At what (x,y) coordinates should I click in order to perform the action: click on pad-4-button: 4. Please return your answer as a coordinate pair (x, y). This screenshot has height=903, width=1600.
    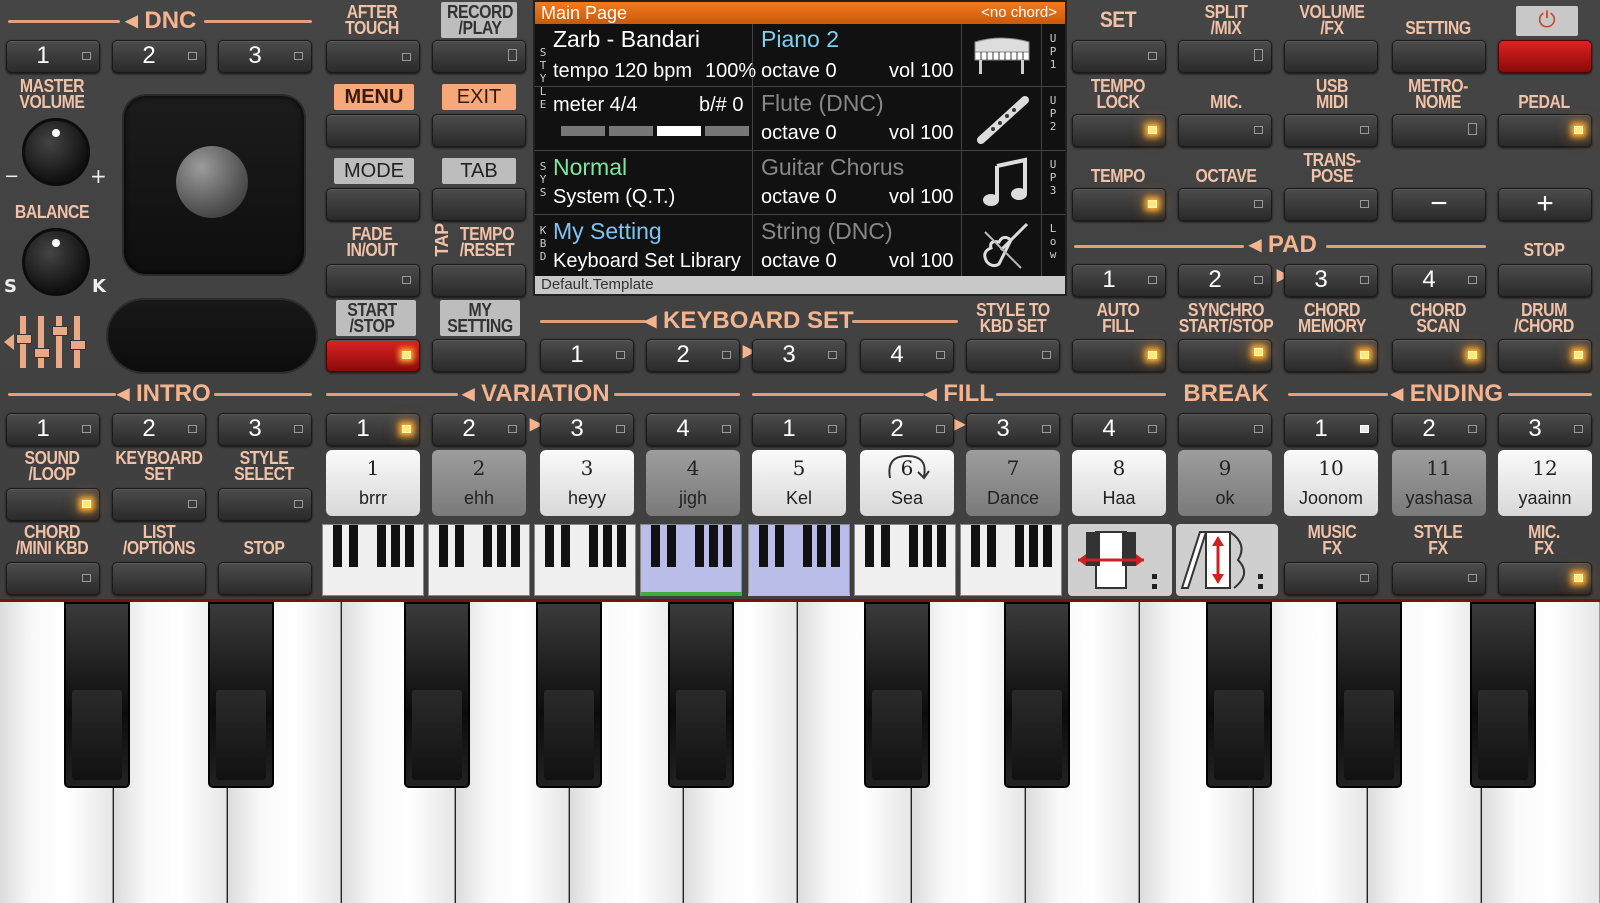
    Looking at the image, I should click on (1439, 280).